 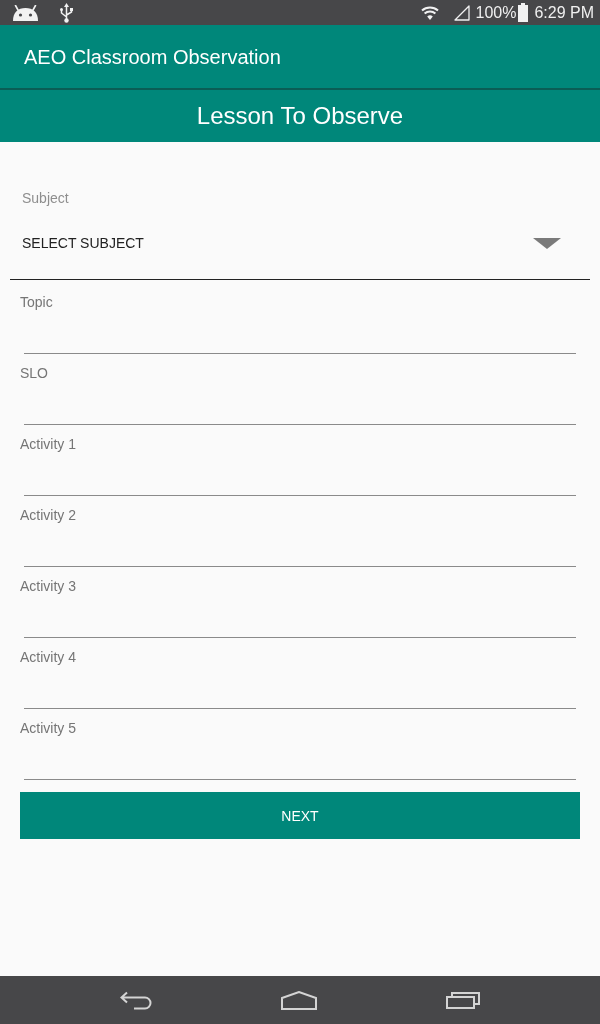 What do you see at coordinates (547, 243) in the screenshot?
I see `dropdown-caret-icon` at bounding box center [547, 243].